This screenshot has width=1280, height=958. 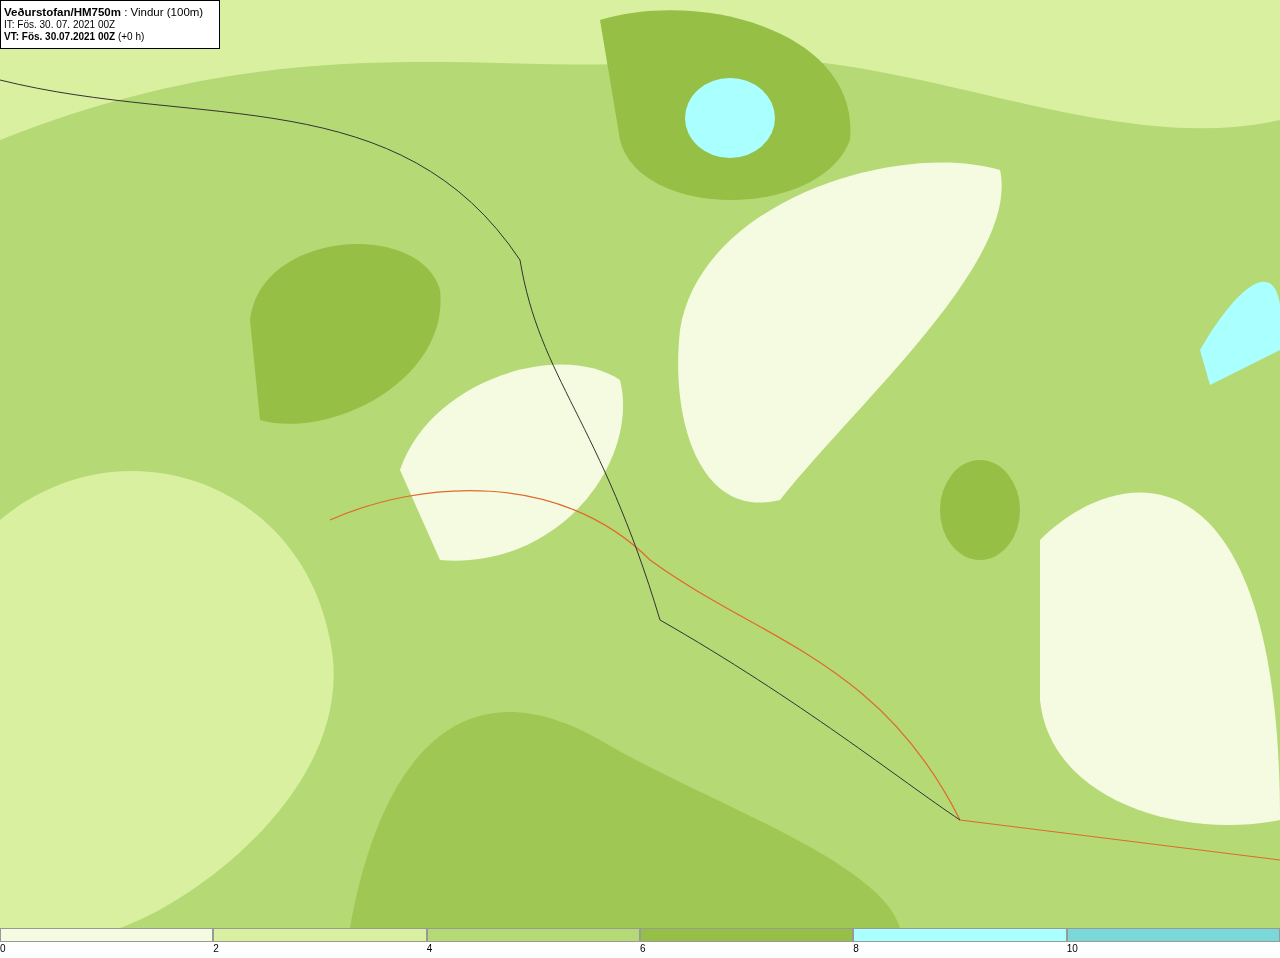 What do you see at coordinates (1072, 949) in the screenshot?
I see `legend-label: 10` at bounding box center [1072, 949].